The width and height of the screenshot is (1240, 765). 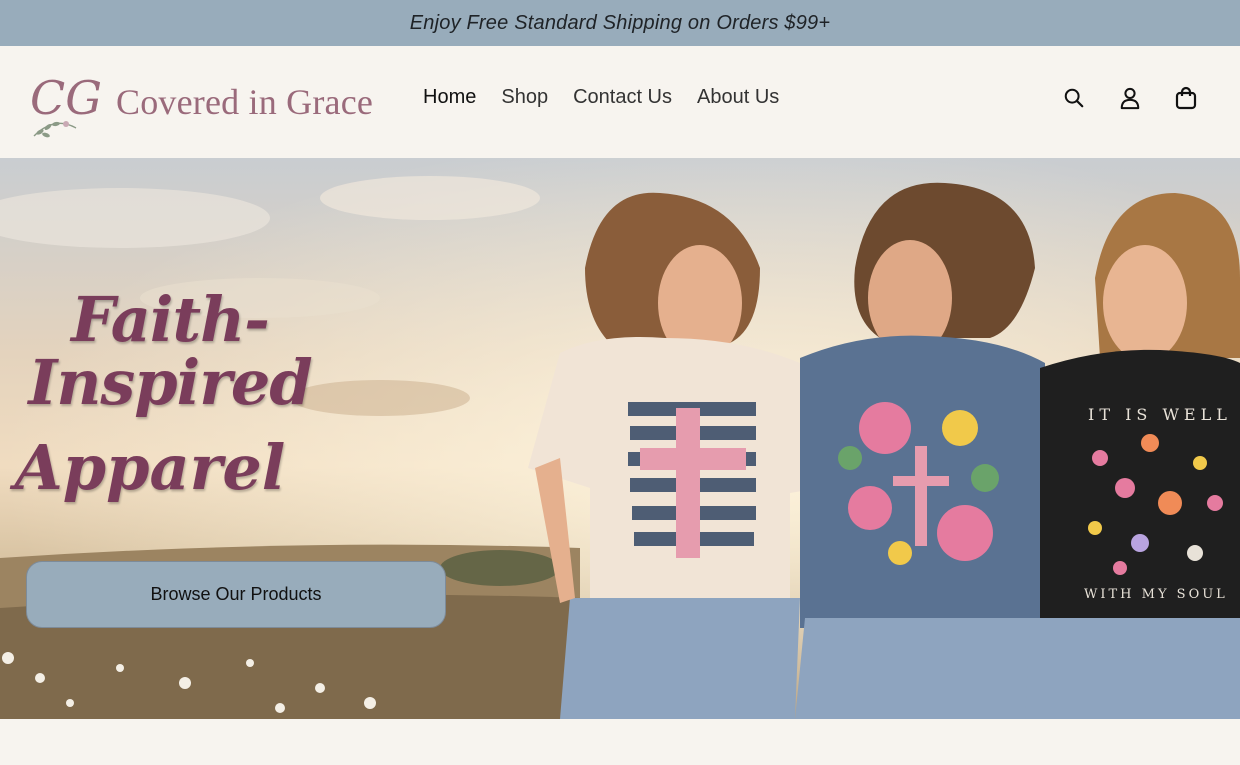 I want to click on main-nav: Home Shop Contact Us About Us, so click(x=601, y=97).